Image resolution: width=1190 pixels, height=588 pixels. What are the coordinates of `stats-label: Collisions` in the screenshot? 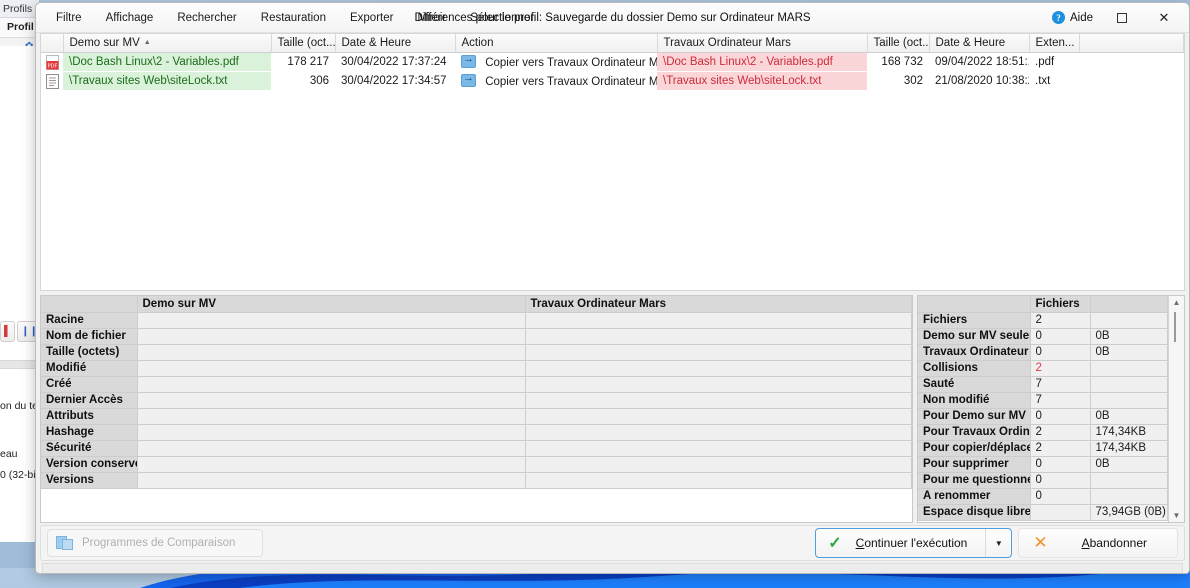 It's located at (974, 368).